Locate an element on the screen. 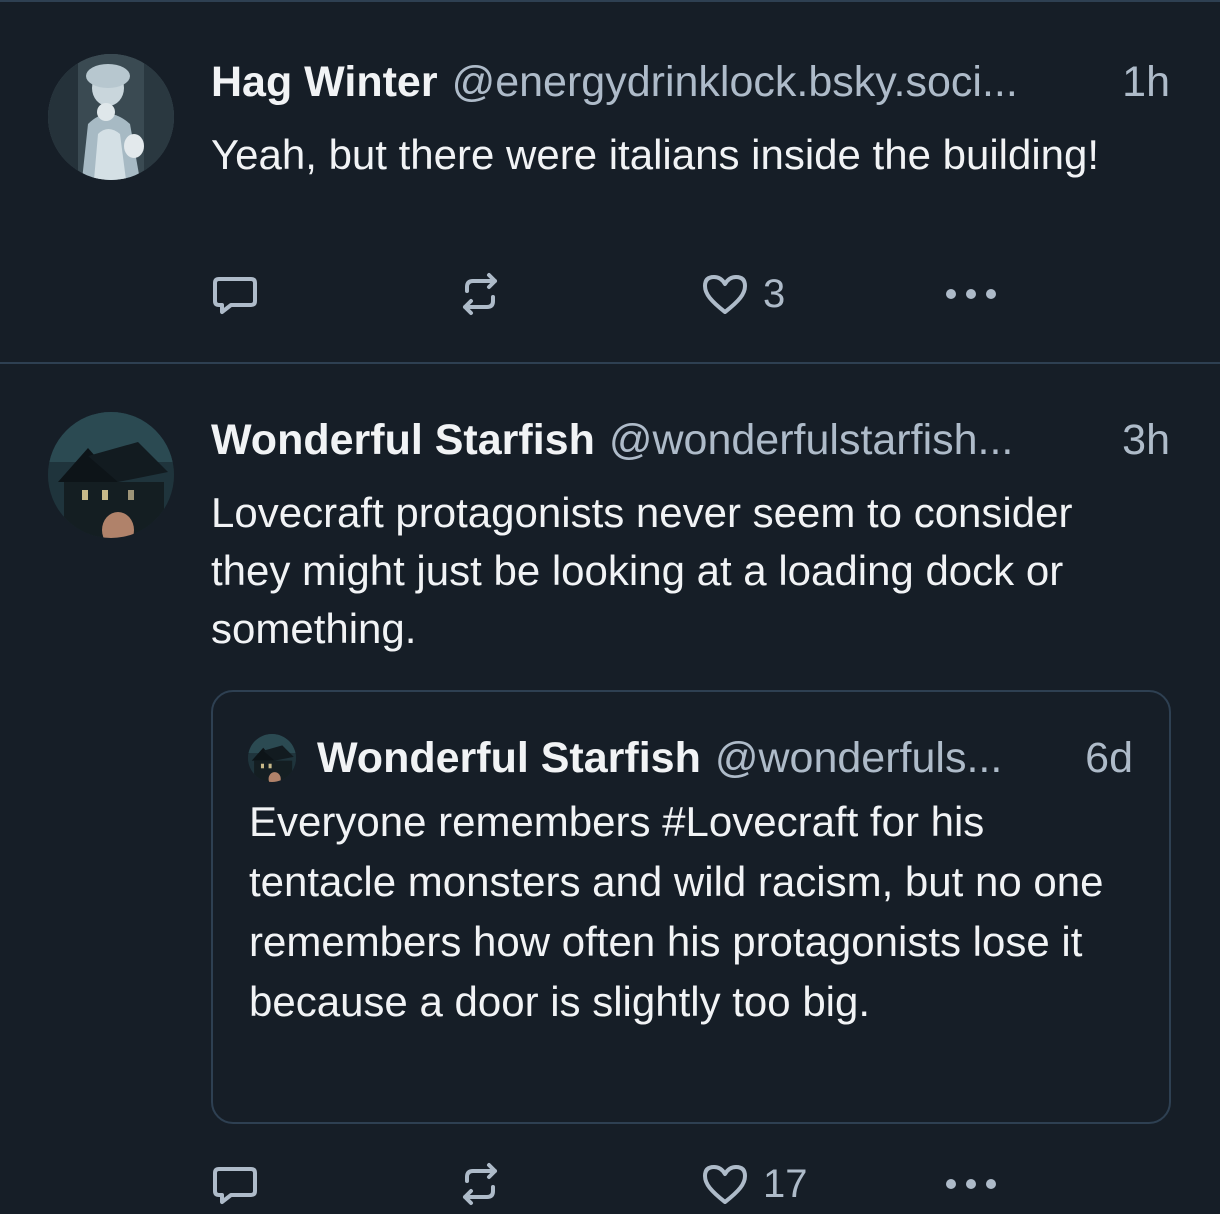 The width and height of the screenshot is (1220, 1214). post-actions: 17 is located at coordinates (715, 1184).